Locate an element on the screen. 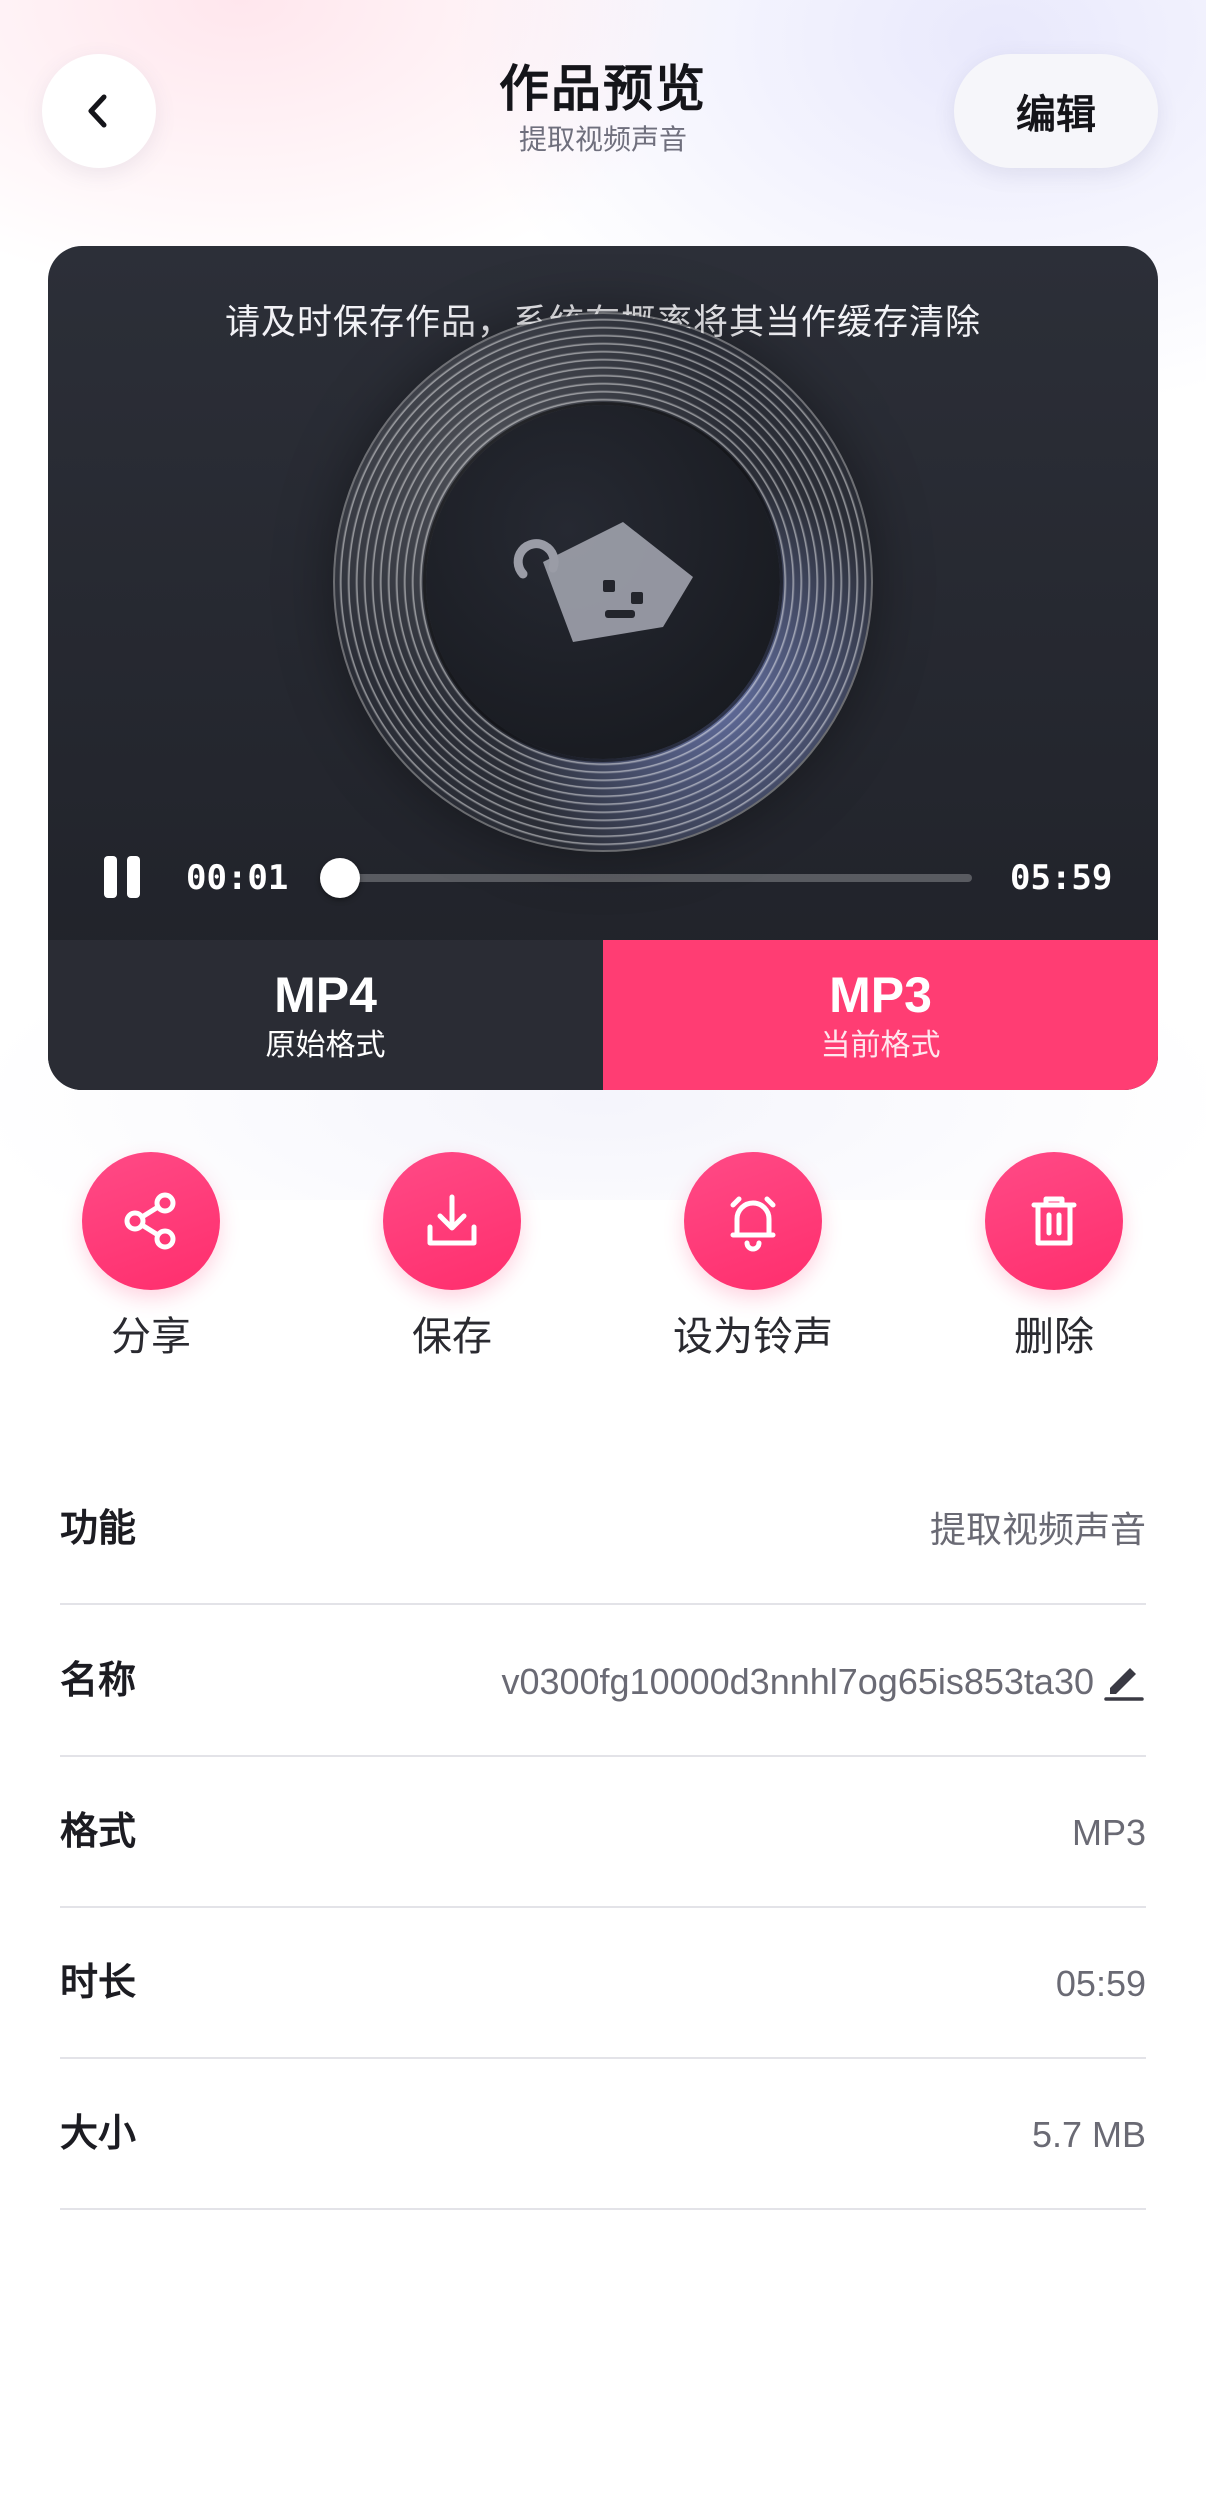 The height and width of the screenshot is (2496, 1206). edit-button: 编辑 is located at coordinates (1056, 111).